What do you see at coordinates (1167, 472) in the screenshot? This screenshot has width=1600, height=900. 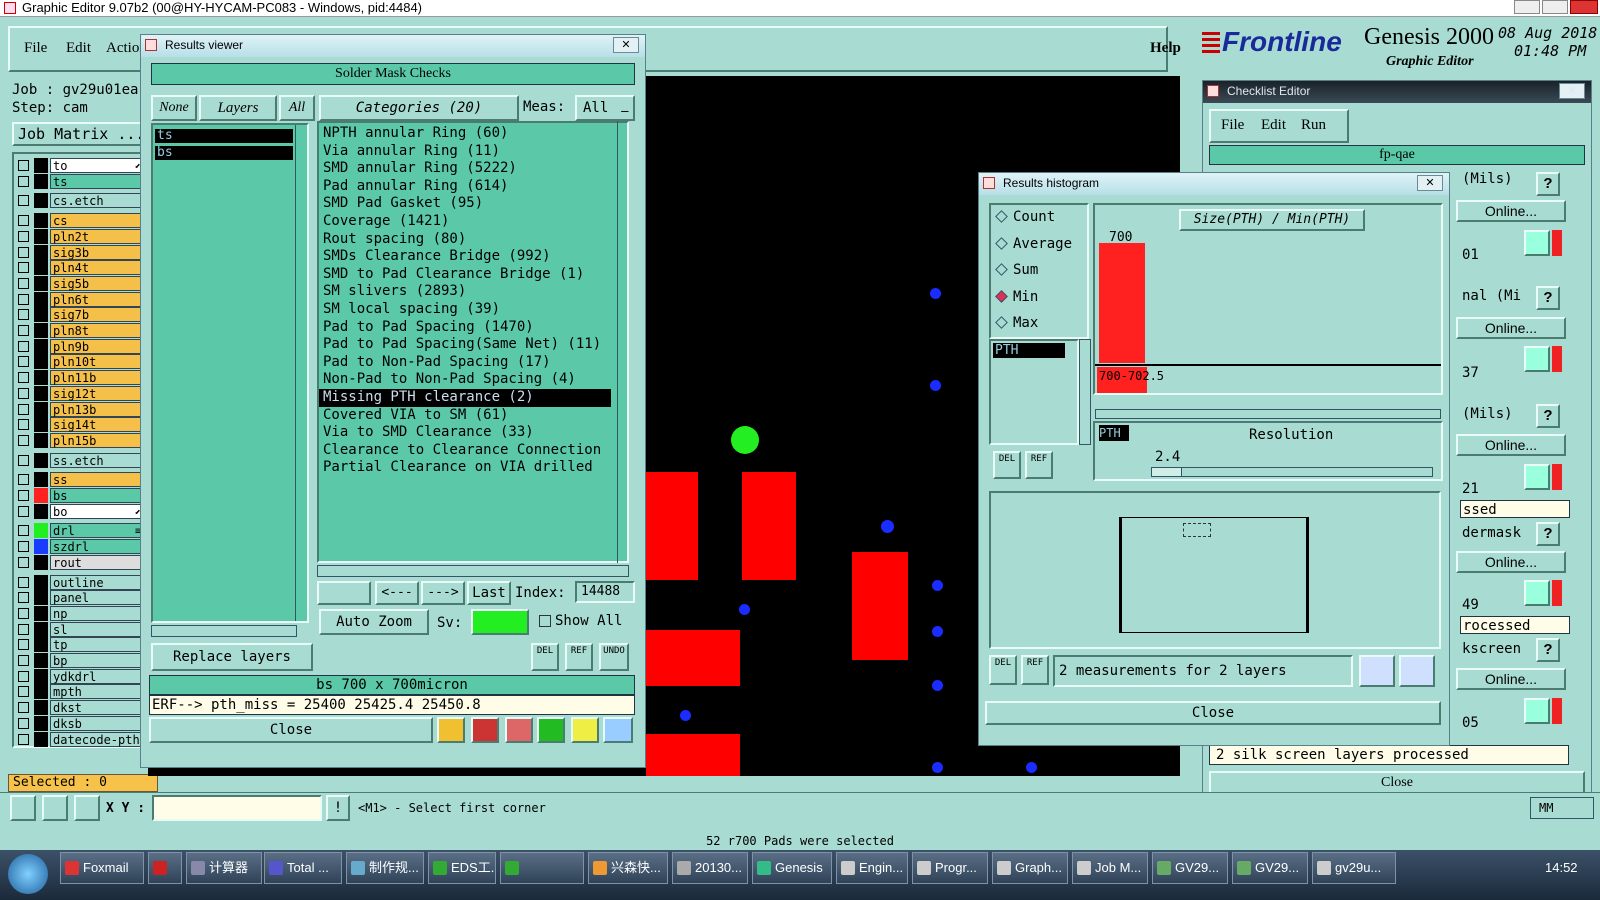 I see `slider-thumb` at bounding box center [1167, 472].